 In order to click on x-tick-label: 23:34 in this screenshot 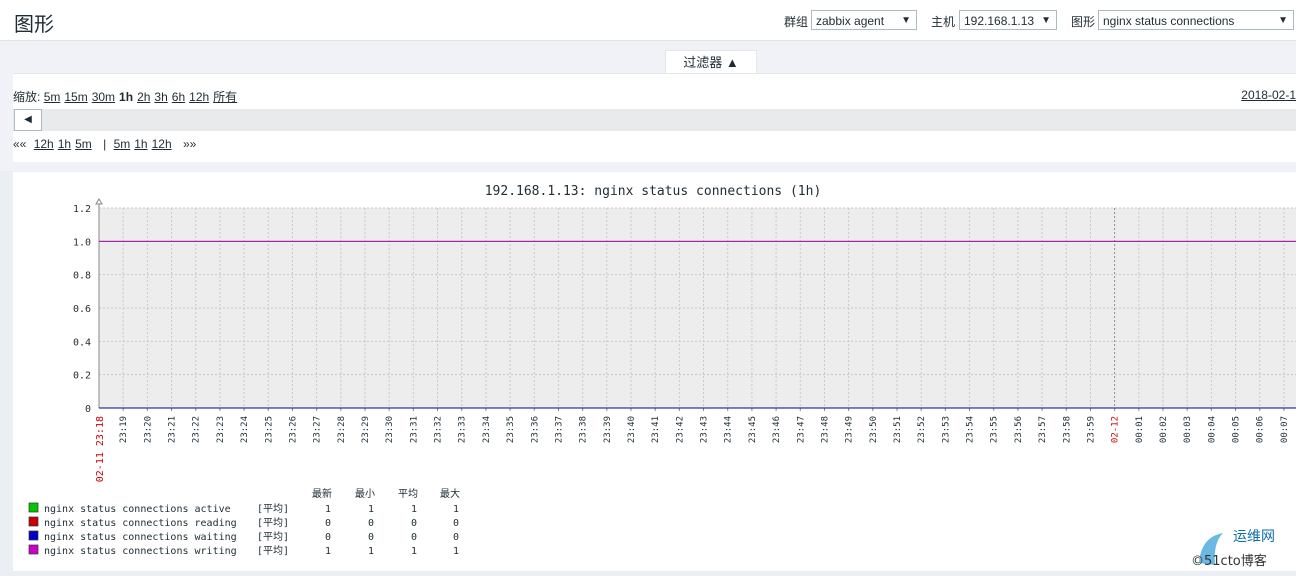, I will do `click(487, 429)`.